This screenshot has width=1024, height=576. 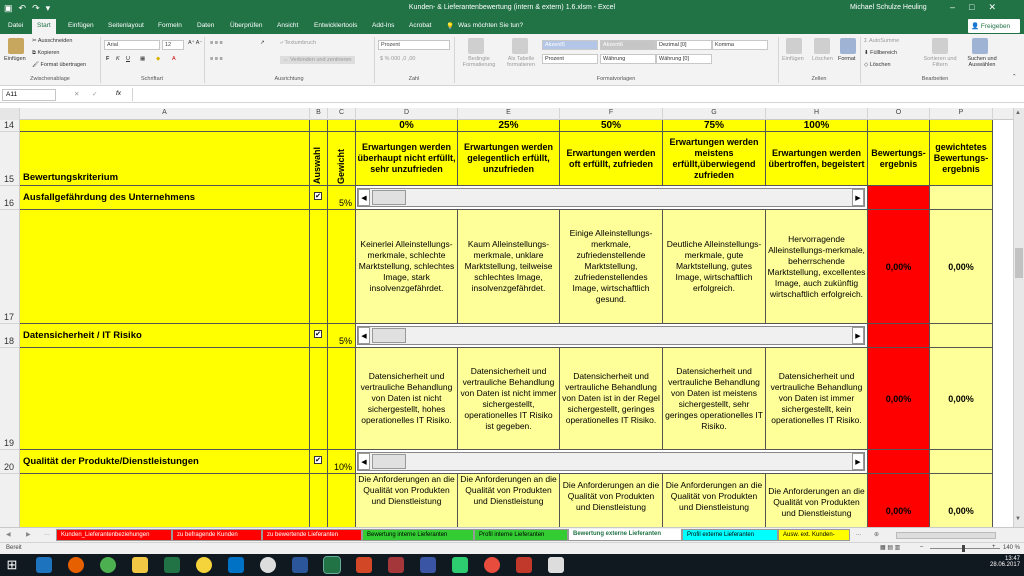 I want to click on word-icon, so click(x=300, y=565).